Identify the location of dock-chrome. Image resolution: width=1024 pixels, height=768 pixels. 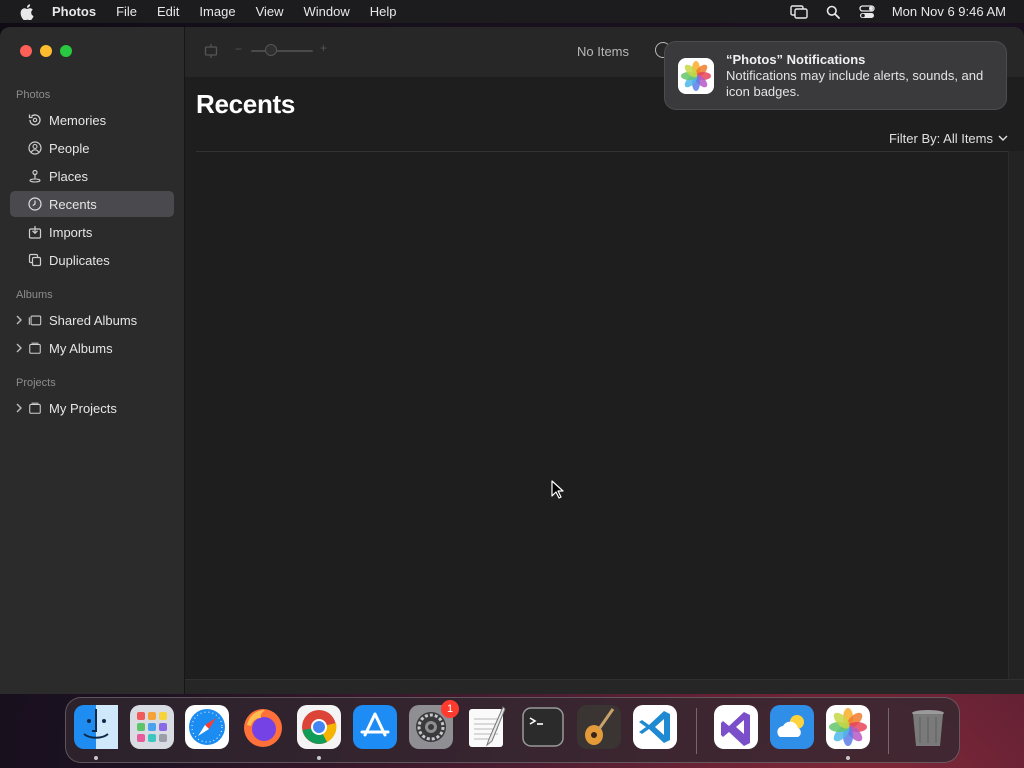
(319, 727).